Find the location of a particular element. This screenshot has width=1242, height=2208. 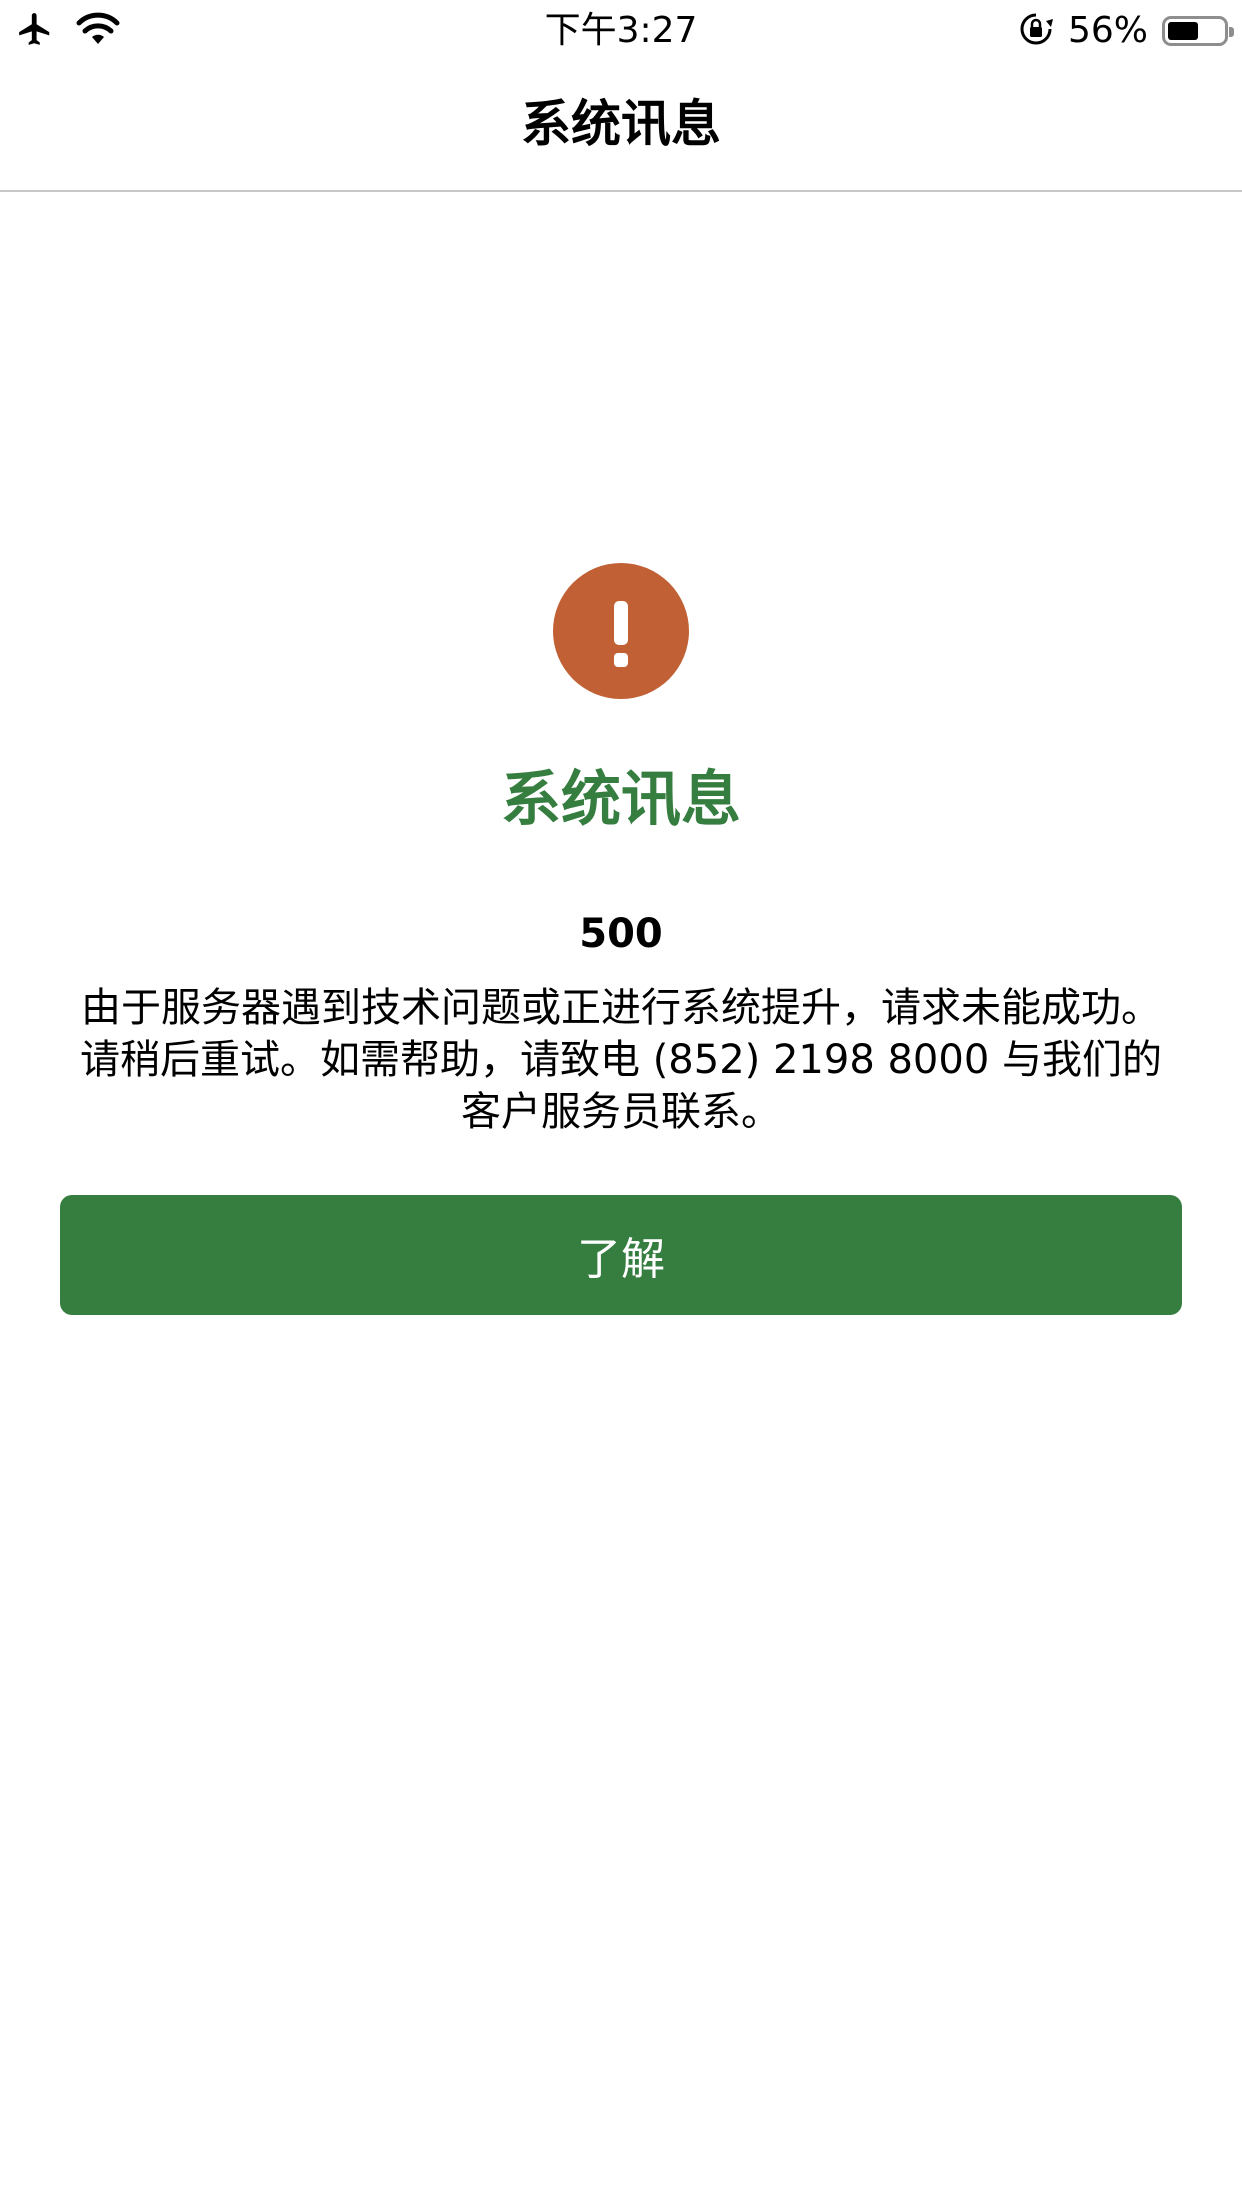

alert-heading: 系统讯息 is located at coordinates (621, 800).